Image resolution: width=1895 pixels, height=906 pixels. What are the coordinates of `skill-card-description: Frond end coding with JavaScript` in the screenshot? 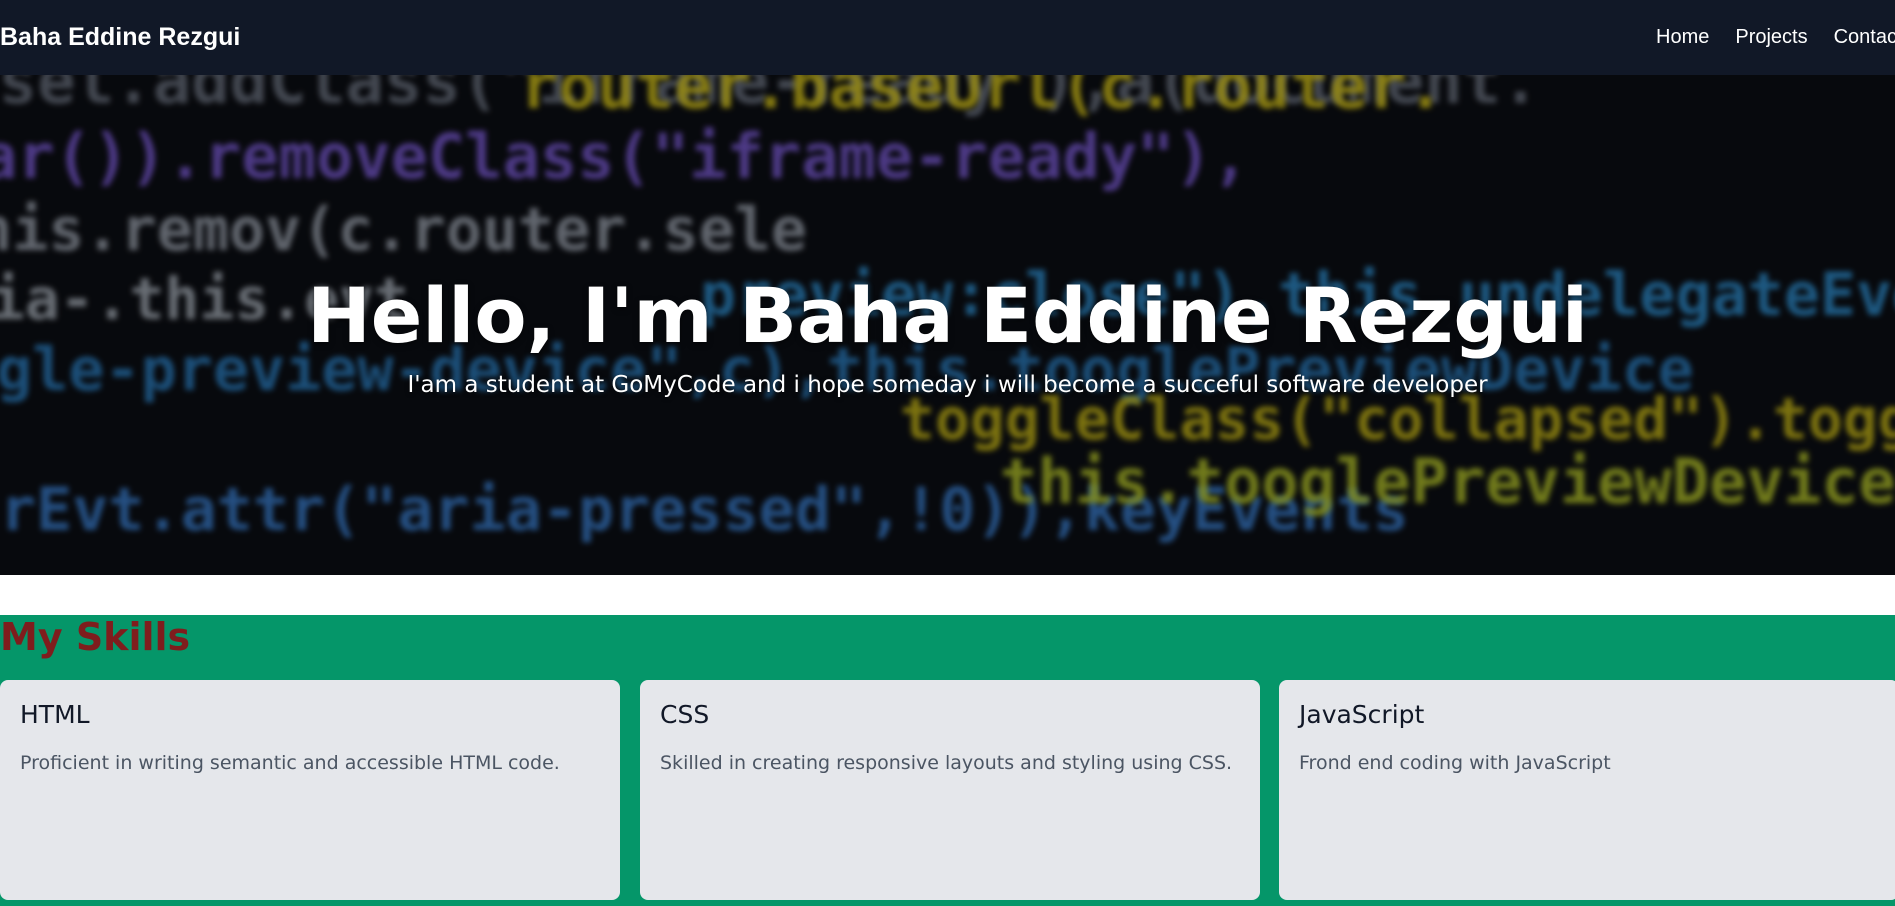 It's located at (1455, 763).